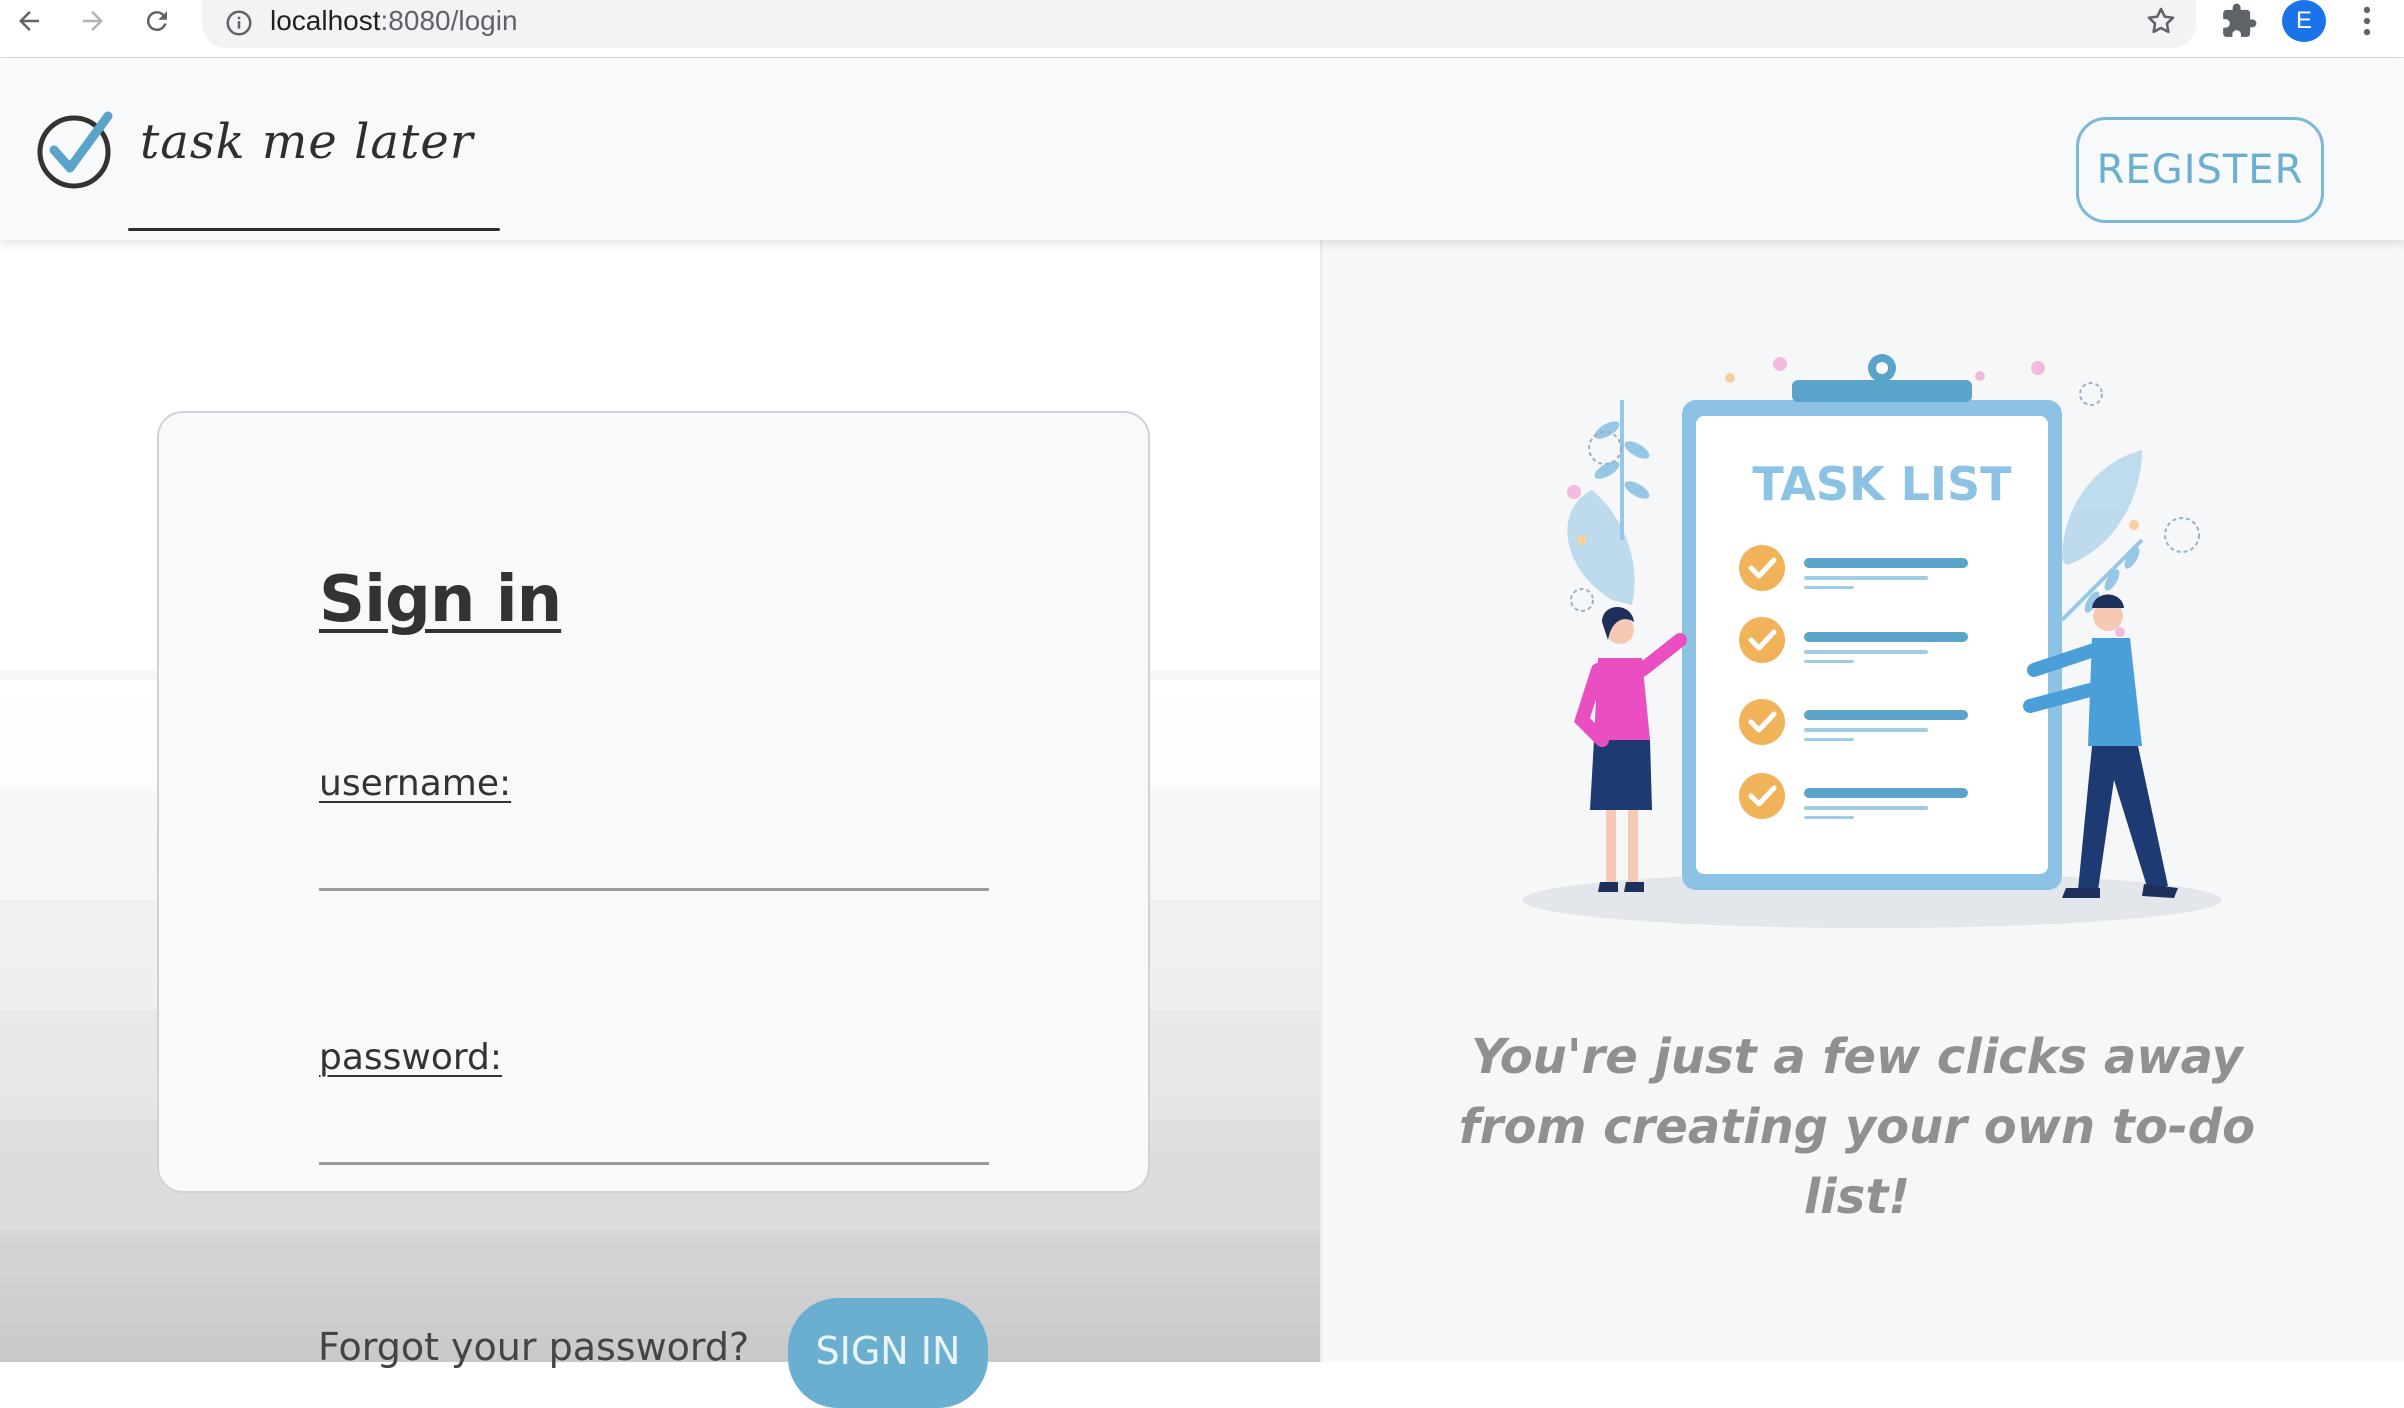  Describe the element at coordinates (1630, 749) in the screenshot. I see `woman-figure` at that location.